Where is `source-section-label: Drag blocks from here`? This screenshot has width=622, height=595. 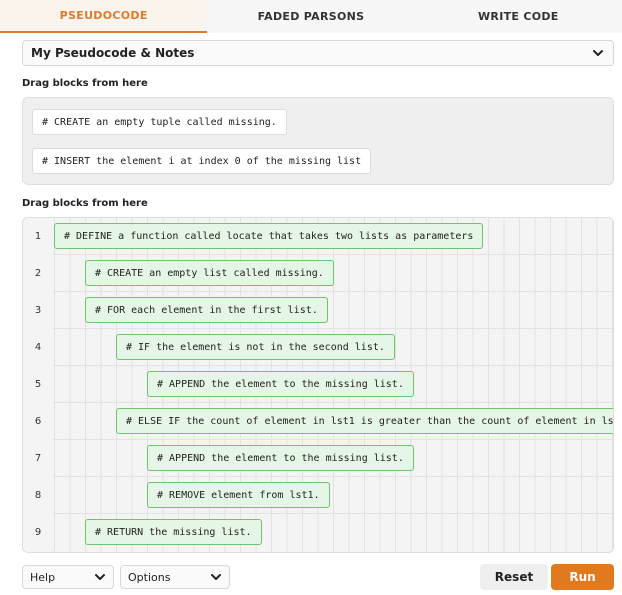 source-section-label: Drag blocks from here is located at coordinates (85, 83).